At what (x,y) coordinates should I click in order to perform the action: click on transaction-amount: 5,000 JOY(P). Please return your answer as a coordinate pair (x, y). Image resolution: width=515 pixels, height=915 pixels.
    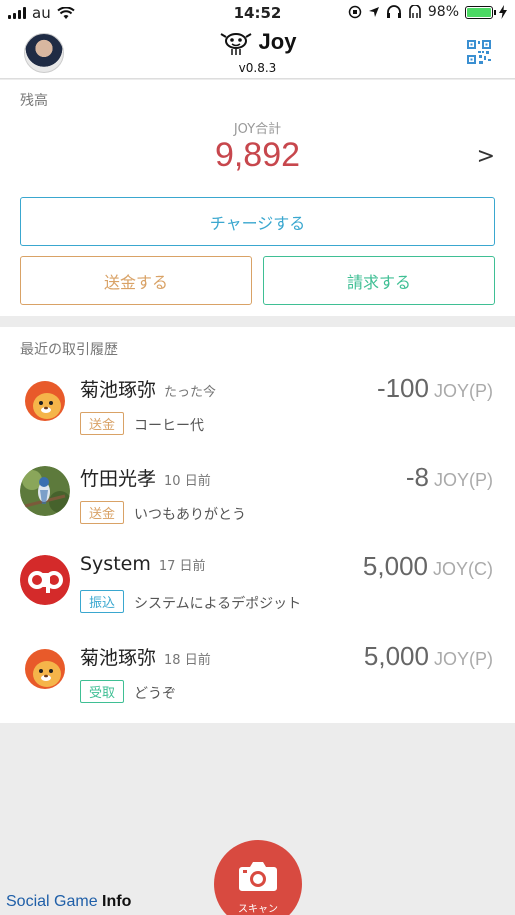
    Looking at the image, I should click on (428, 656).